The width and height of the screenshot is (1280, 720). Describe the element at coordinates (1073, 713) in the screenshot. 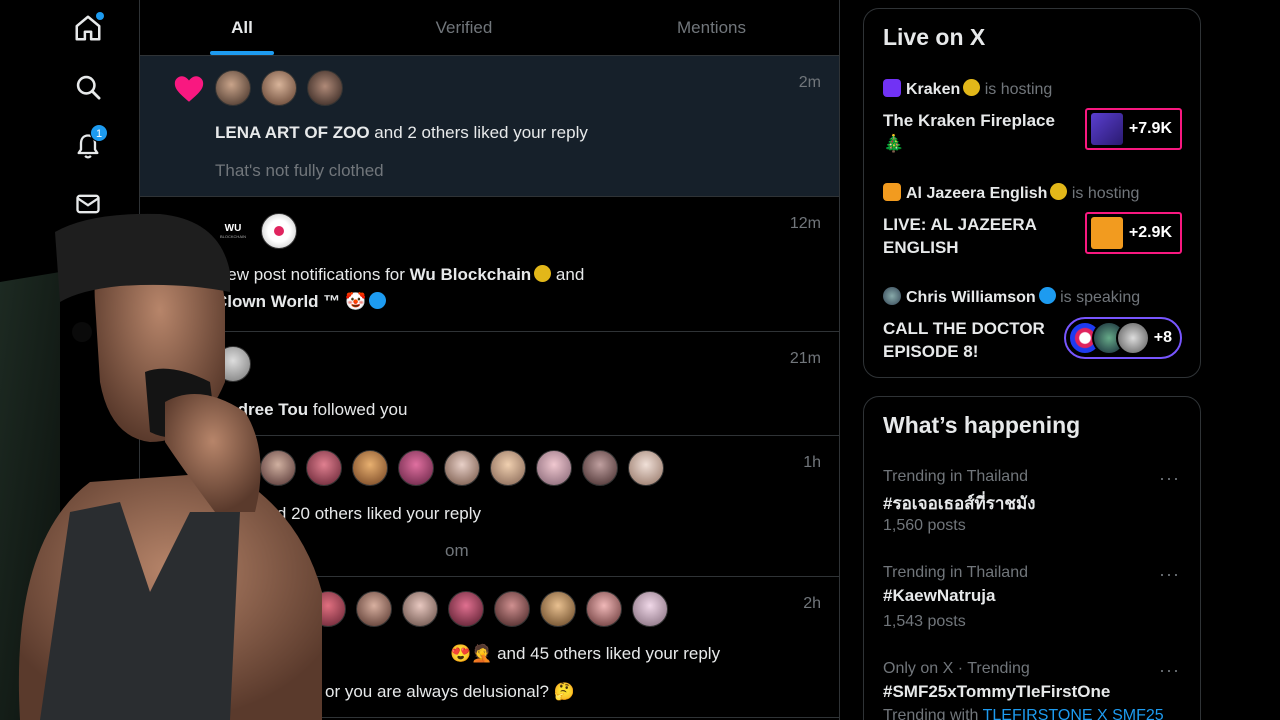

I see `trend-related-link: TLEFIRSTONE X SMF25` at that location.